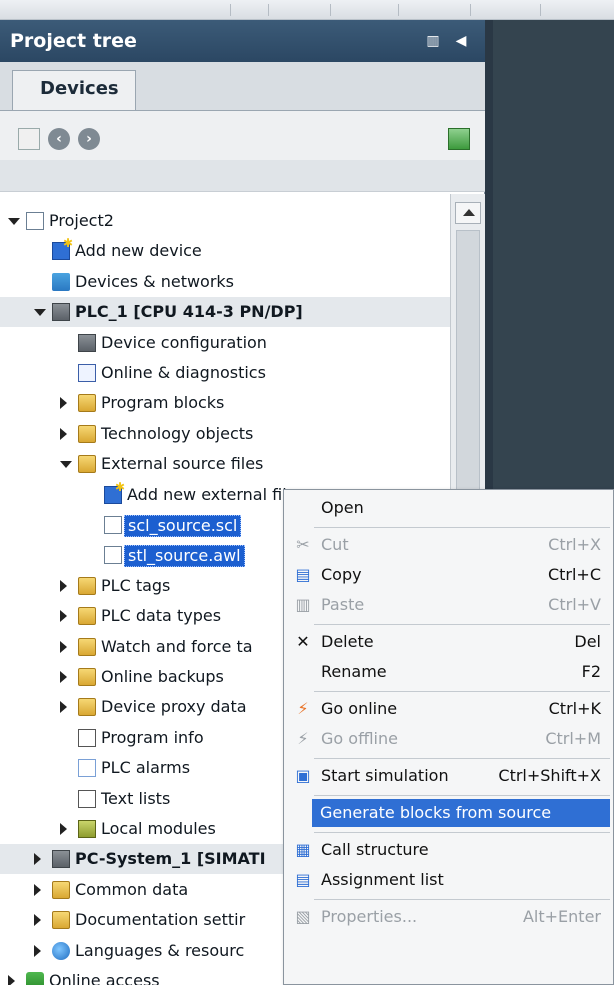 This screenshot has width=614, height=985. What do you see at coordinates (242, 91) in the screenshot?
I see `tab-row: Devices` at bounding box center [242, 91].